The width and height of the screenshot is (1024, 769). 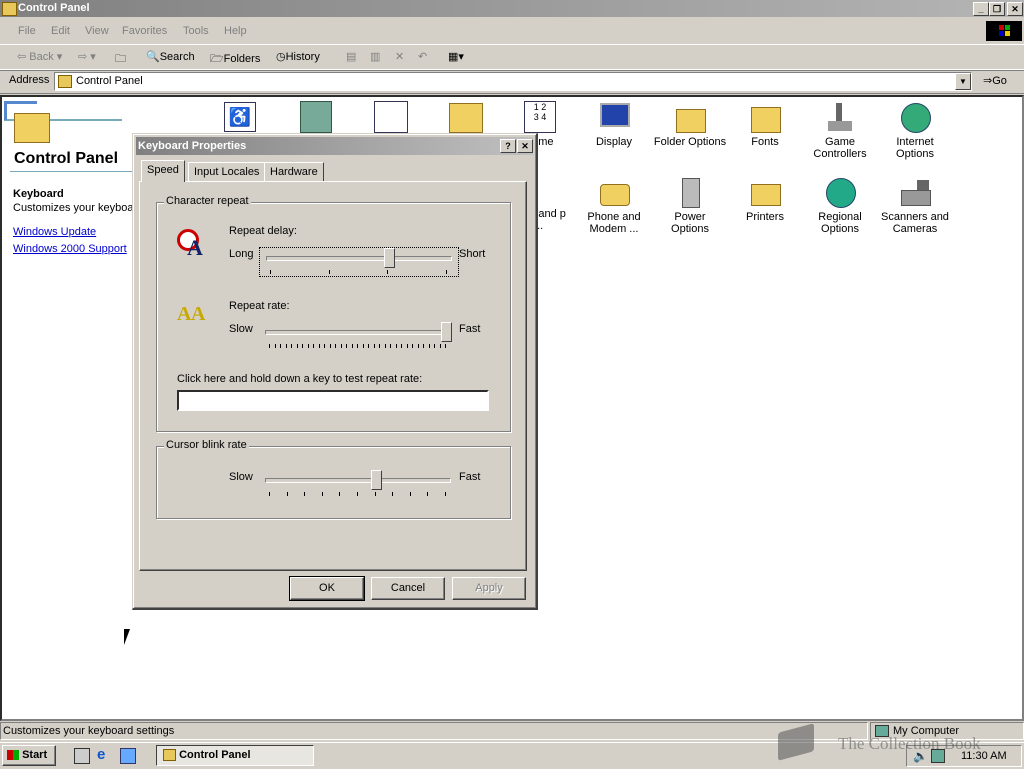 I want to click on repeat-delay-icon: A, so click(x=193, y=242).